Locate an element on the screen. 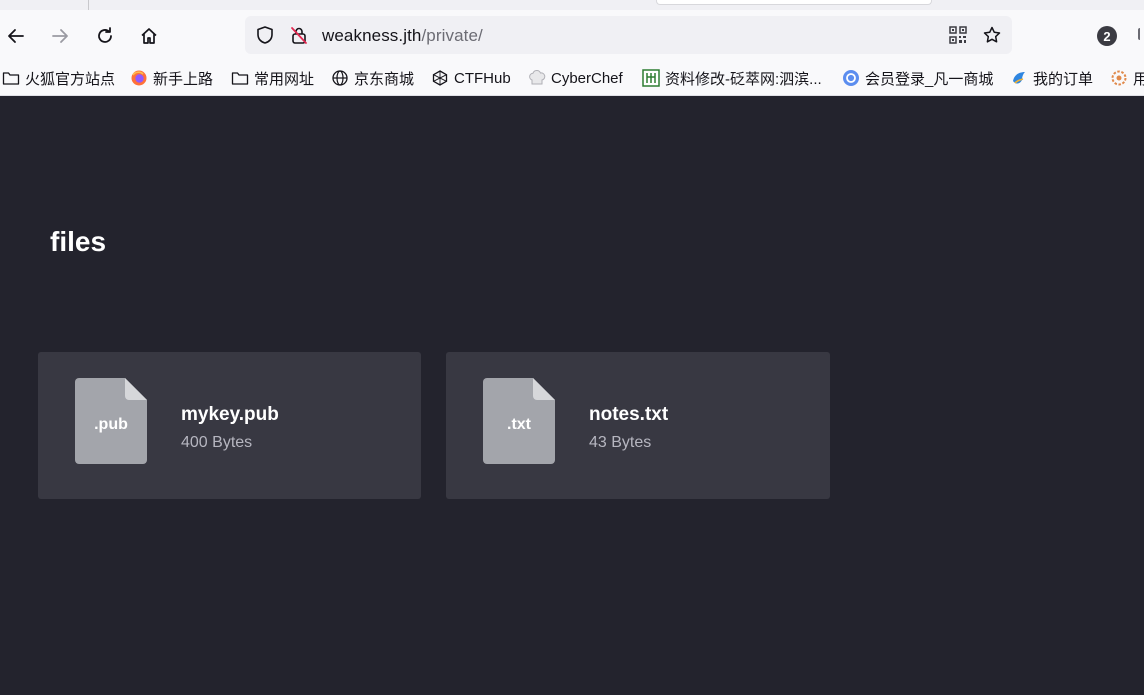 Image resolution: width=1144 pixels, height=695 pixels. page-title: files is located at coordinates (78, 241).